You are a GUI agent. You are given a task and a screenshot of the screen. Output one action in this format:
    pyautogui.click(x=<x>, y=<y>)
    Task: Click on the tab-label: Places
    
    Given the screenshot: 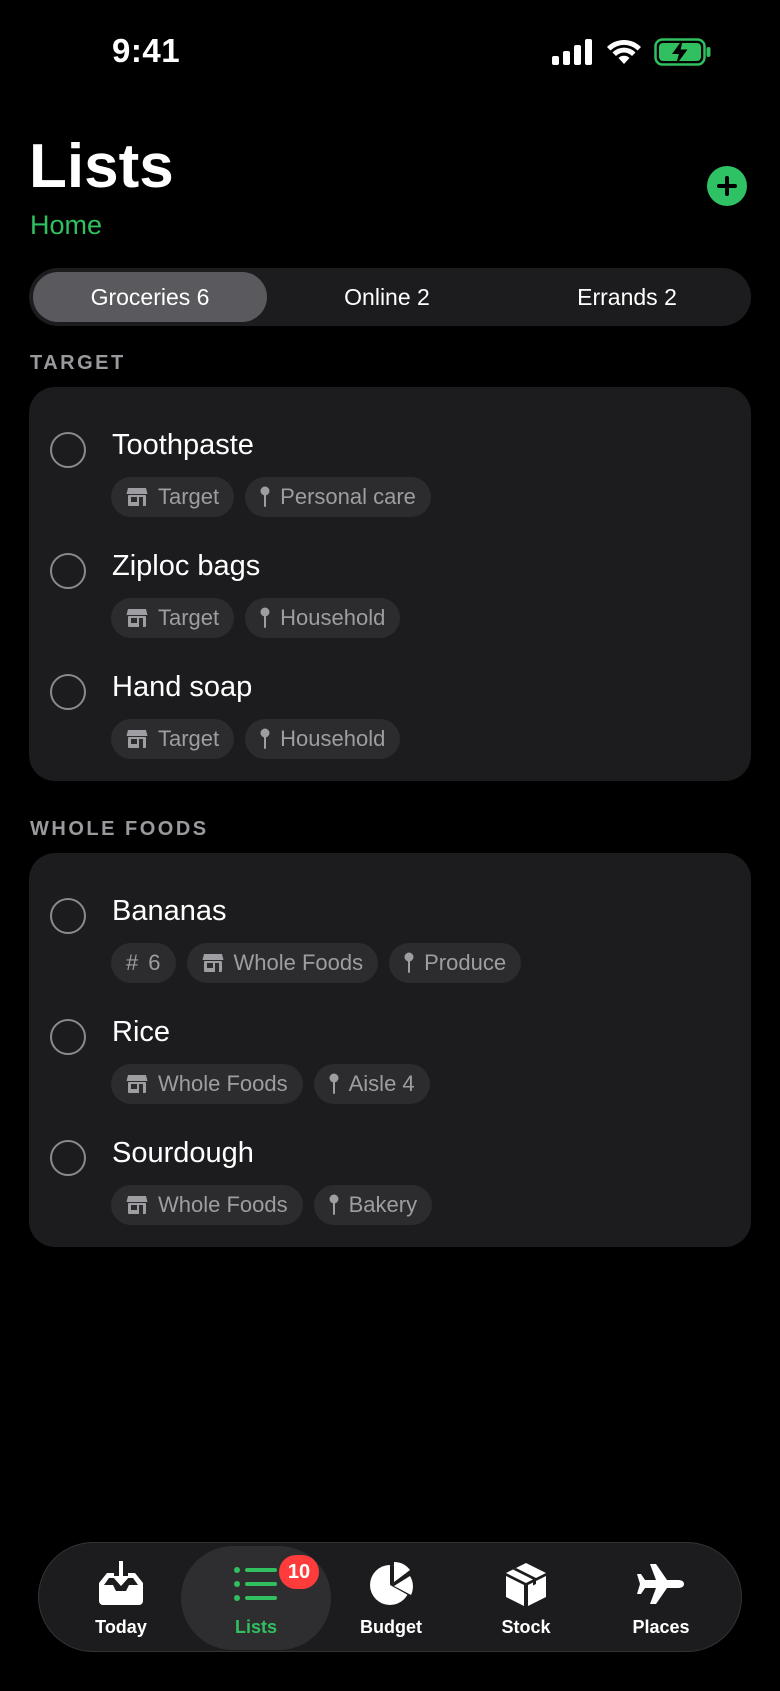 What is the action you would take?
    pyautogui.click(x=661, y=1627)
    